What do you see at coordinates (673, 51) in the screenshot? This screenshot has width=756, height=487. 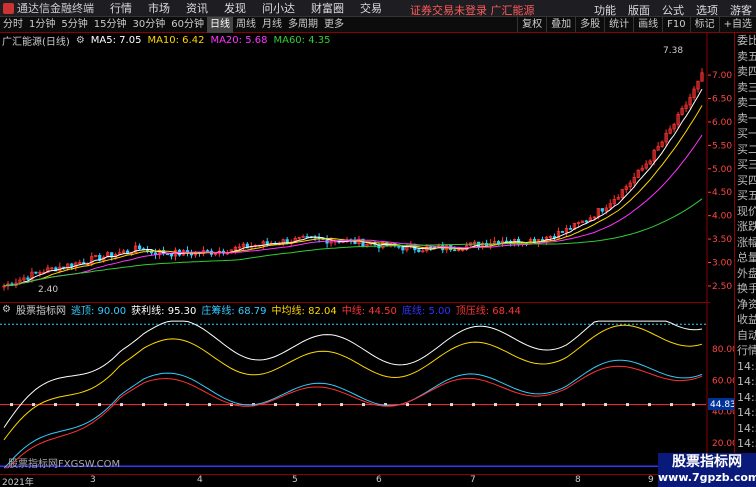 I see `high-price-label: 7.38` at bounding box center [673, 51].